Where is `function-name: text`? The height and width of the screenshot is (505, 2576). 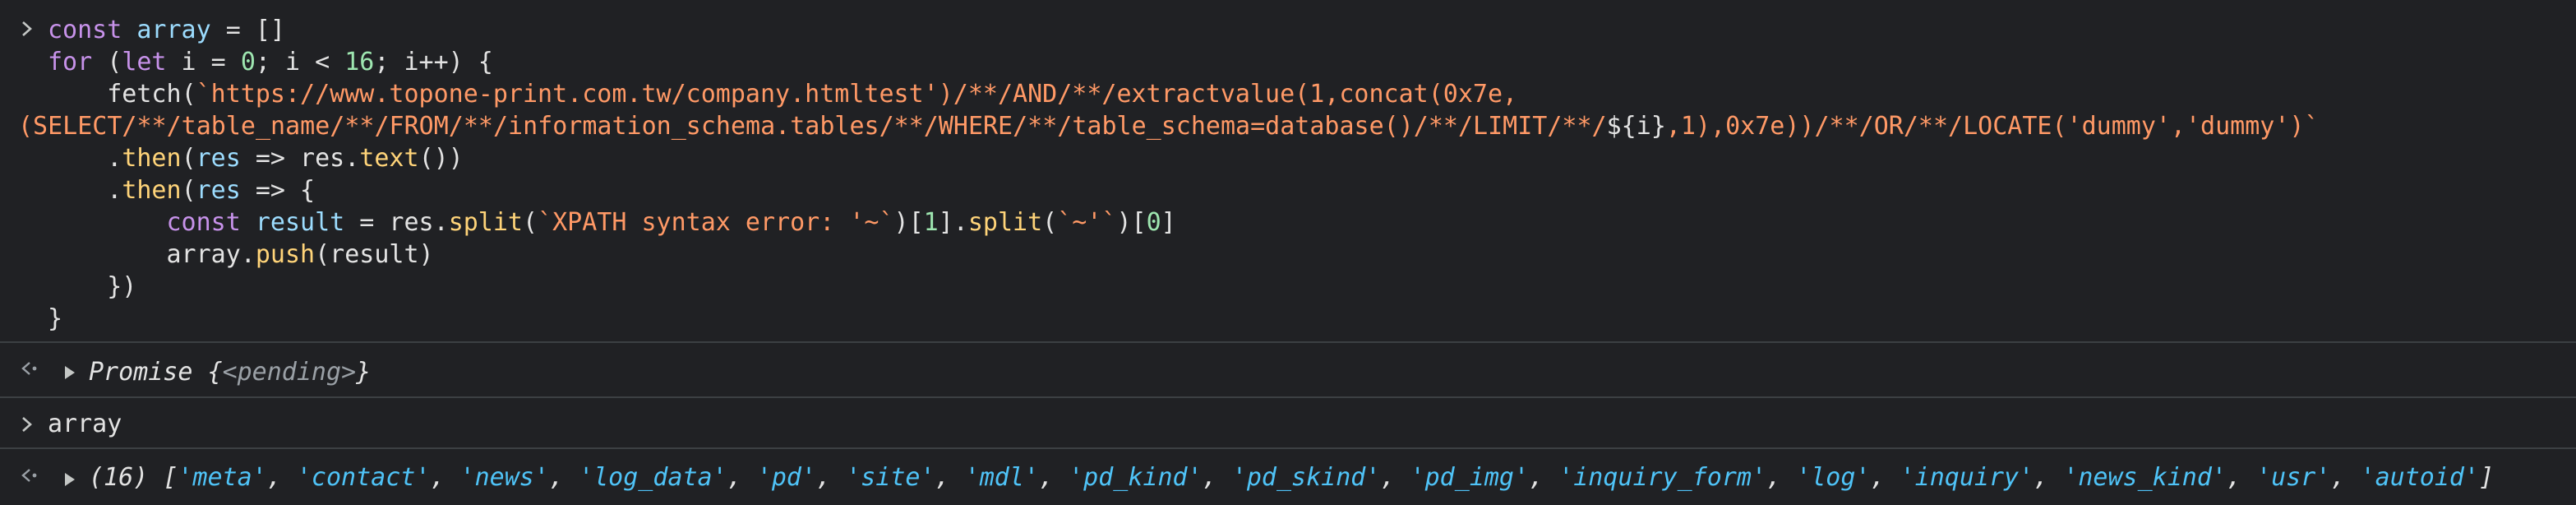 function-name: text is located at coordinates (389, 158).